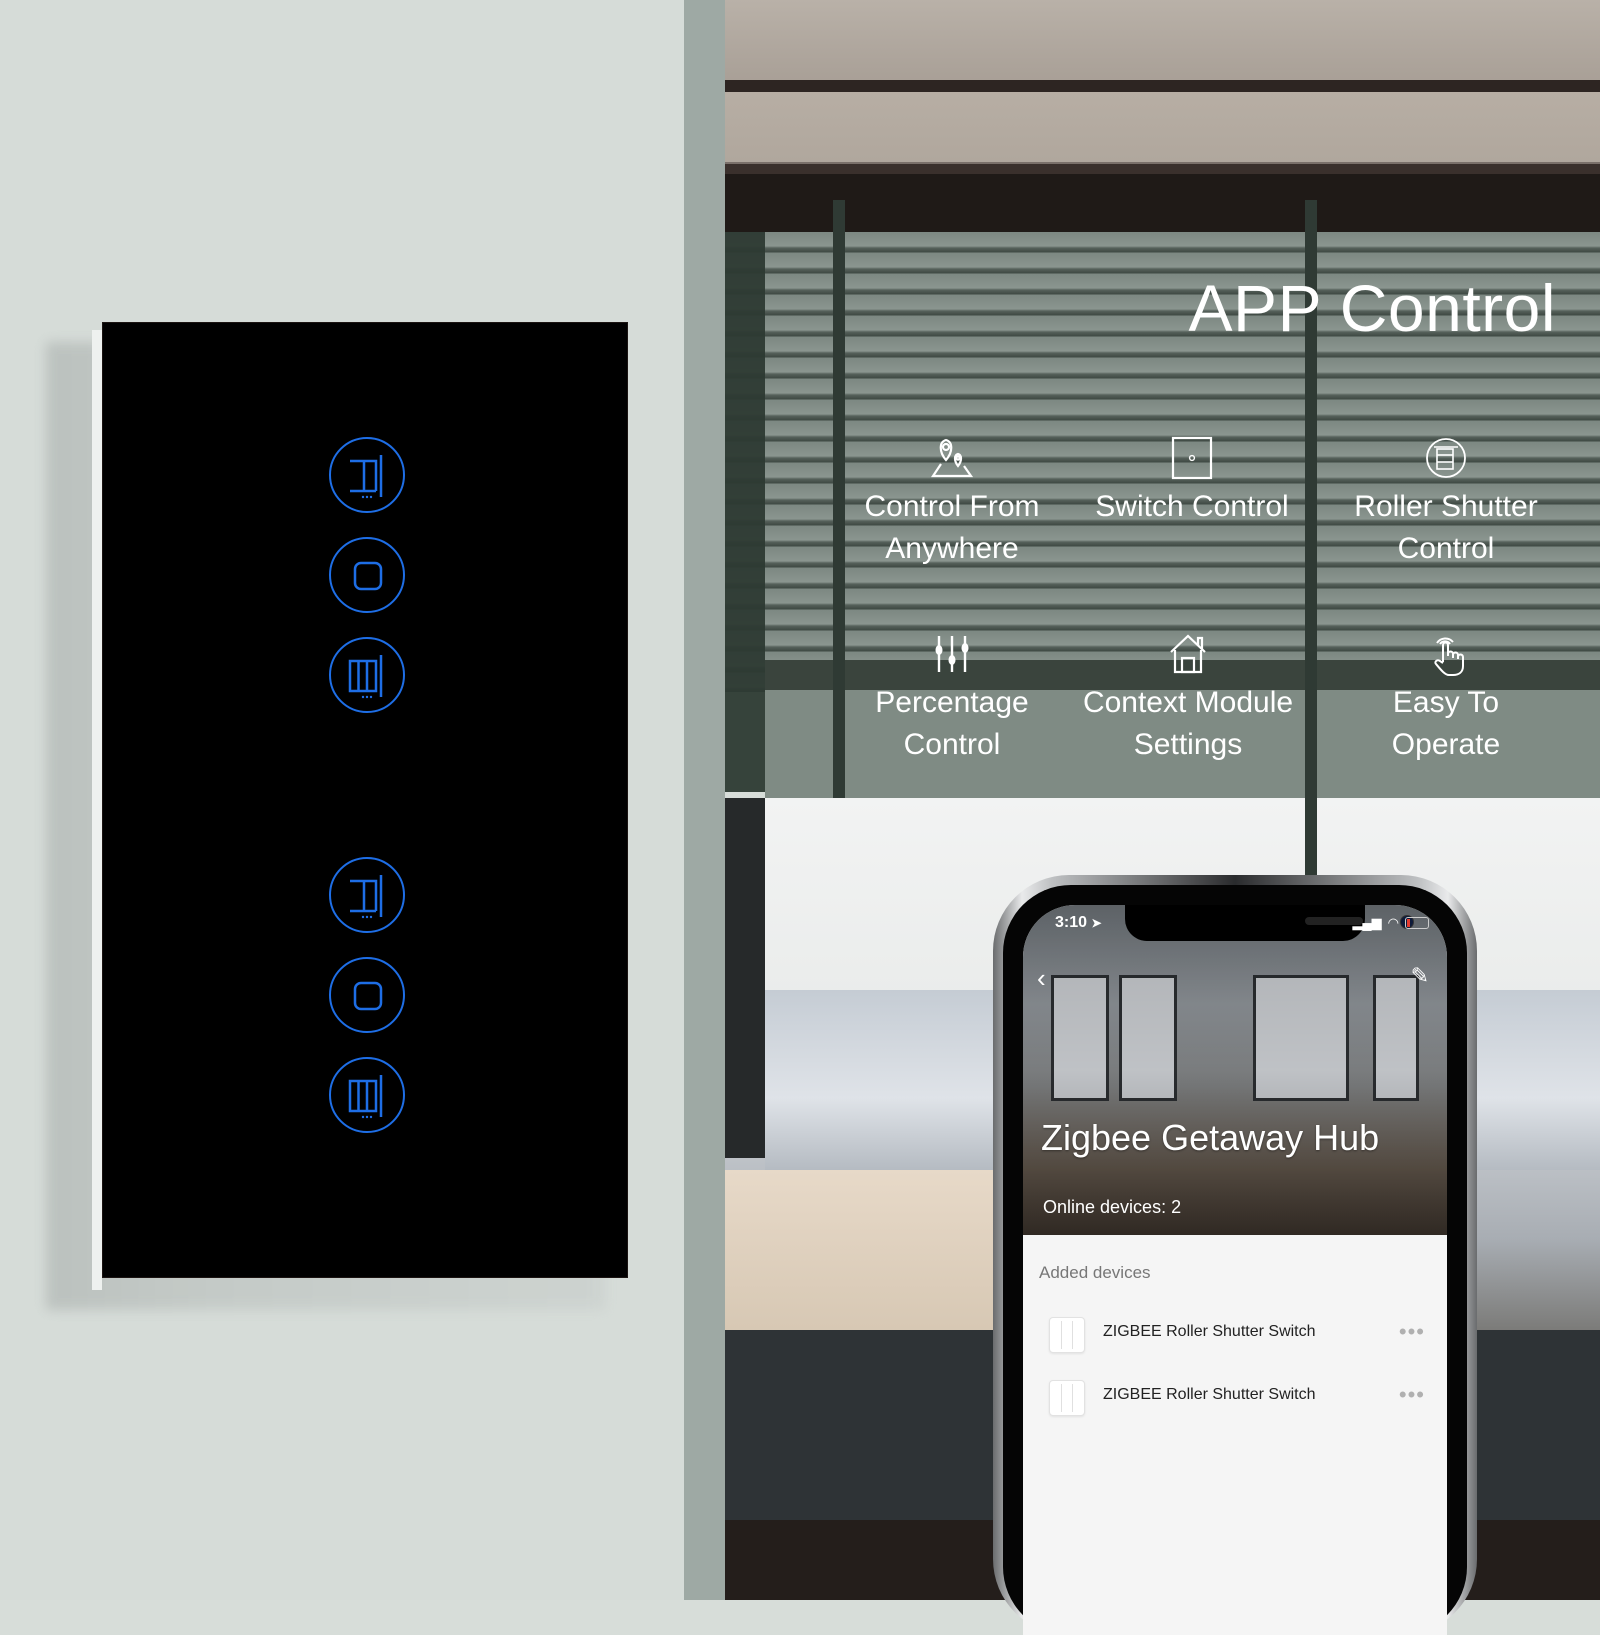 The image size is (1600, 1635). What do you see at coordinates (1041, 978) in the screenshot?
I see `back-button: ‹` at bounding box center [1041, 978].